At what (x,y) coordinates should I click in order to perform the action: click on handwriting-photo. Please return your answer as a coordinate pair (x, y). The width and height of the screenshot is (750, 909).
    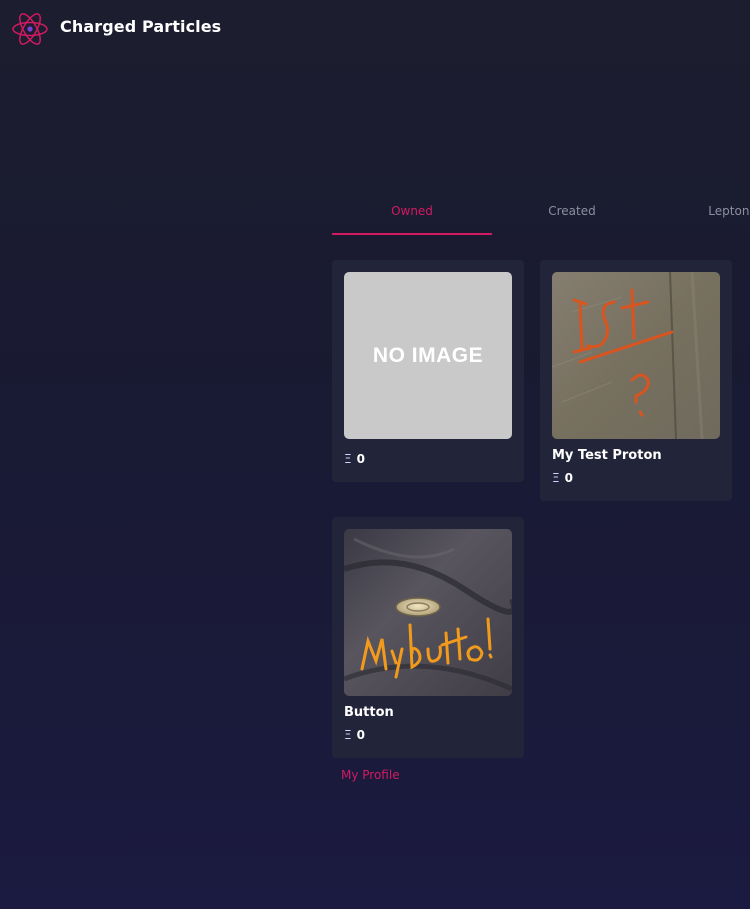
    Looking at the image, I should click on (636, 355).